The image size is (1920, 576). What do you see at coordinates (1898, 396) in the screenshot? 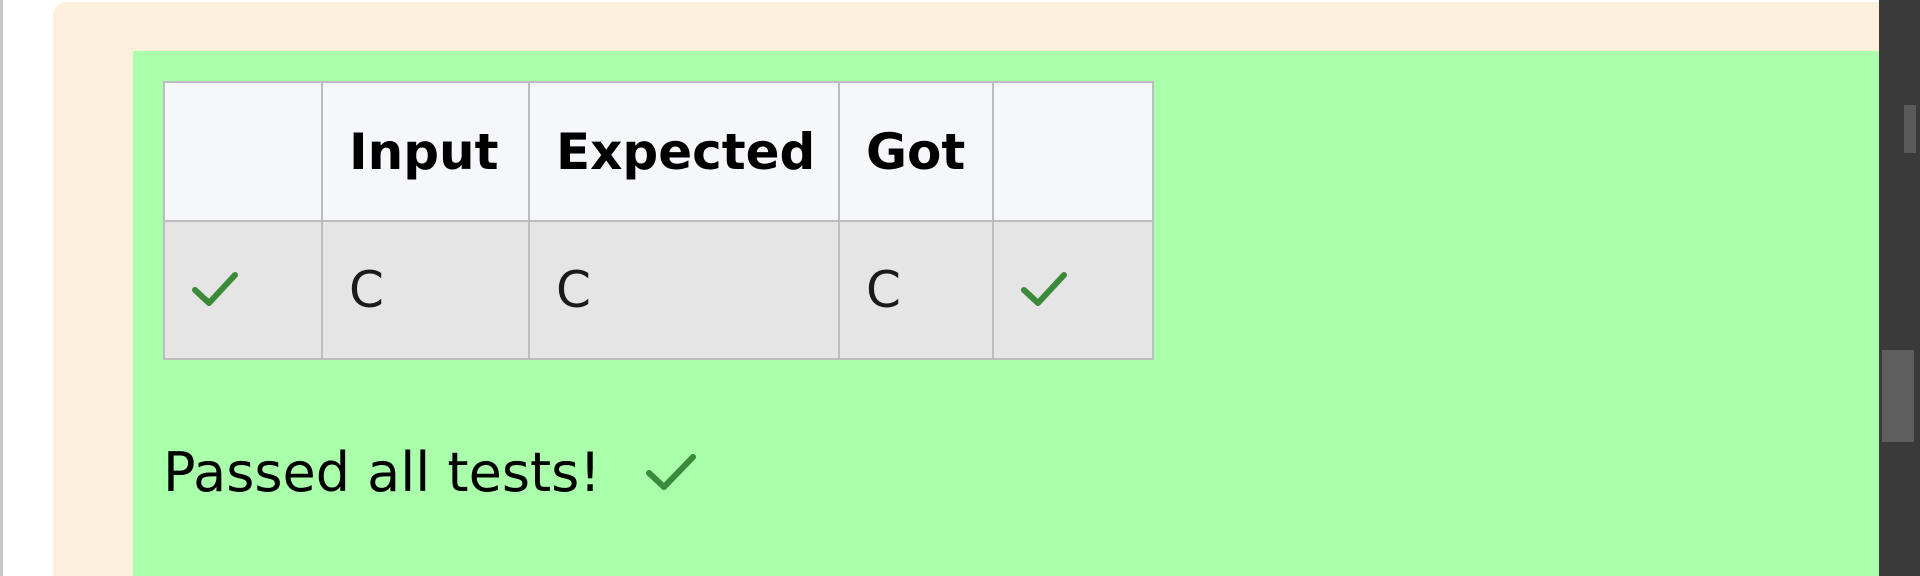
I see `scroll-thumb` at bounding box center [1898, 396].